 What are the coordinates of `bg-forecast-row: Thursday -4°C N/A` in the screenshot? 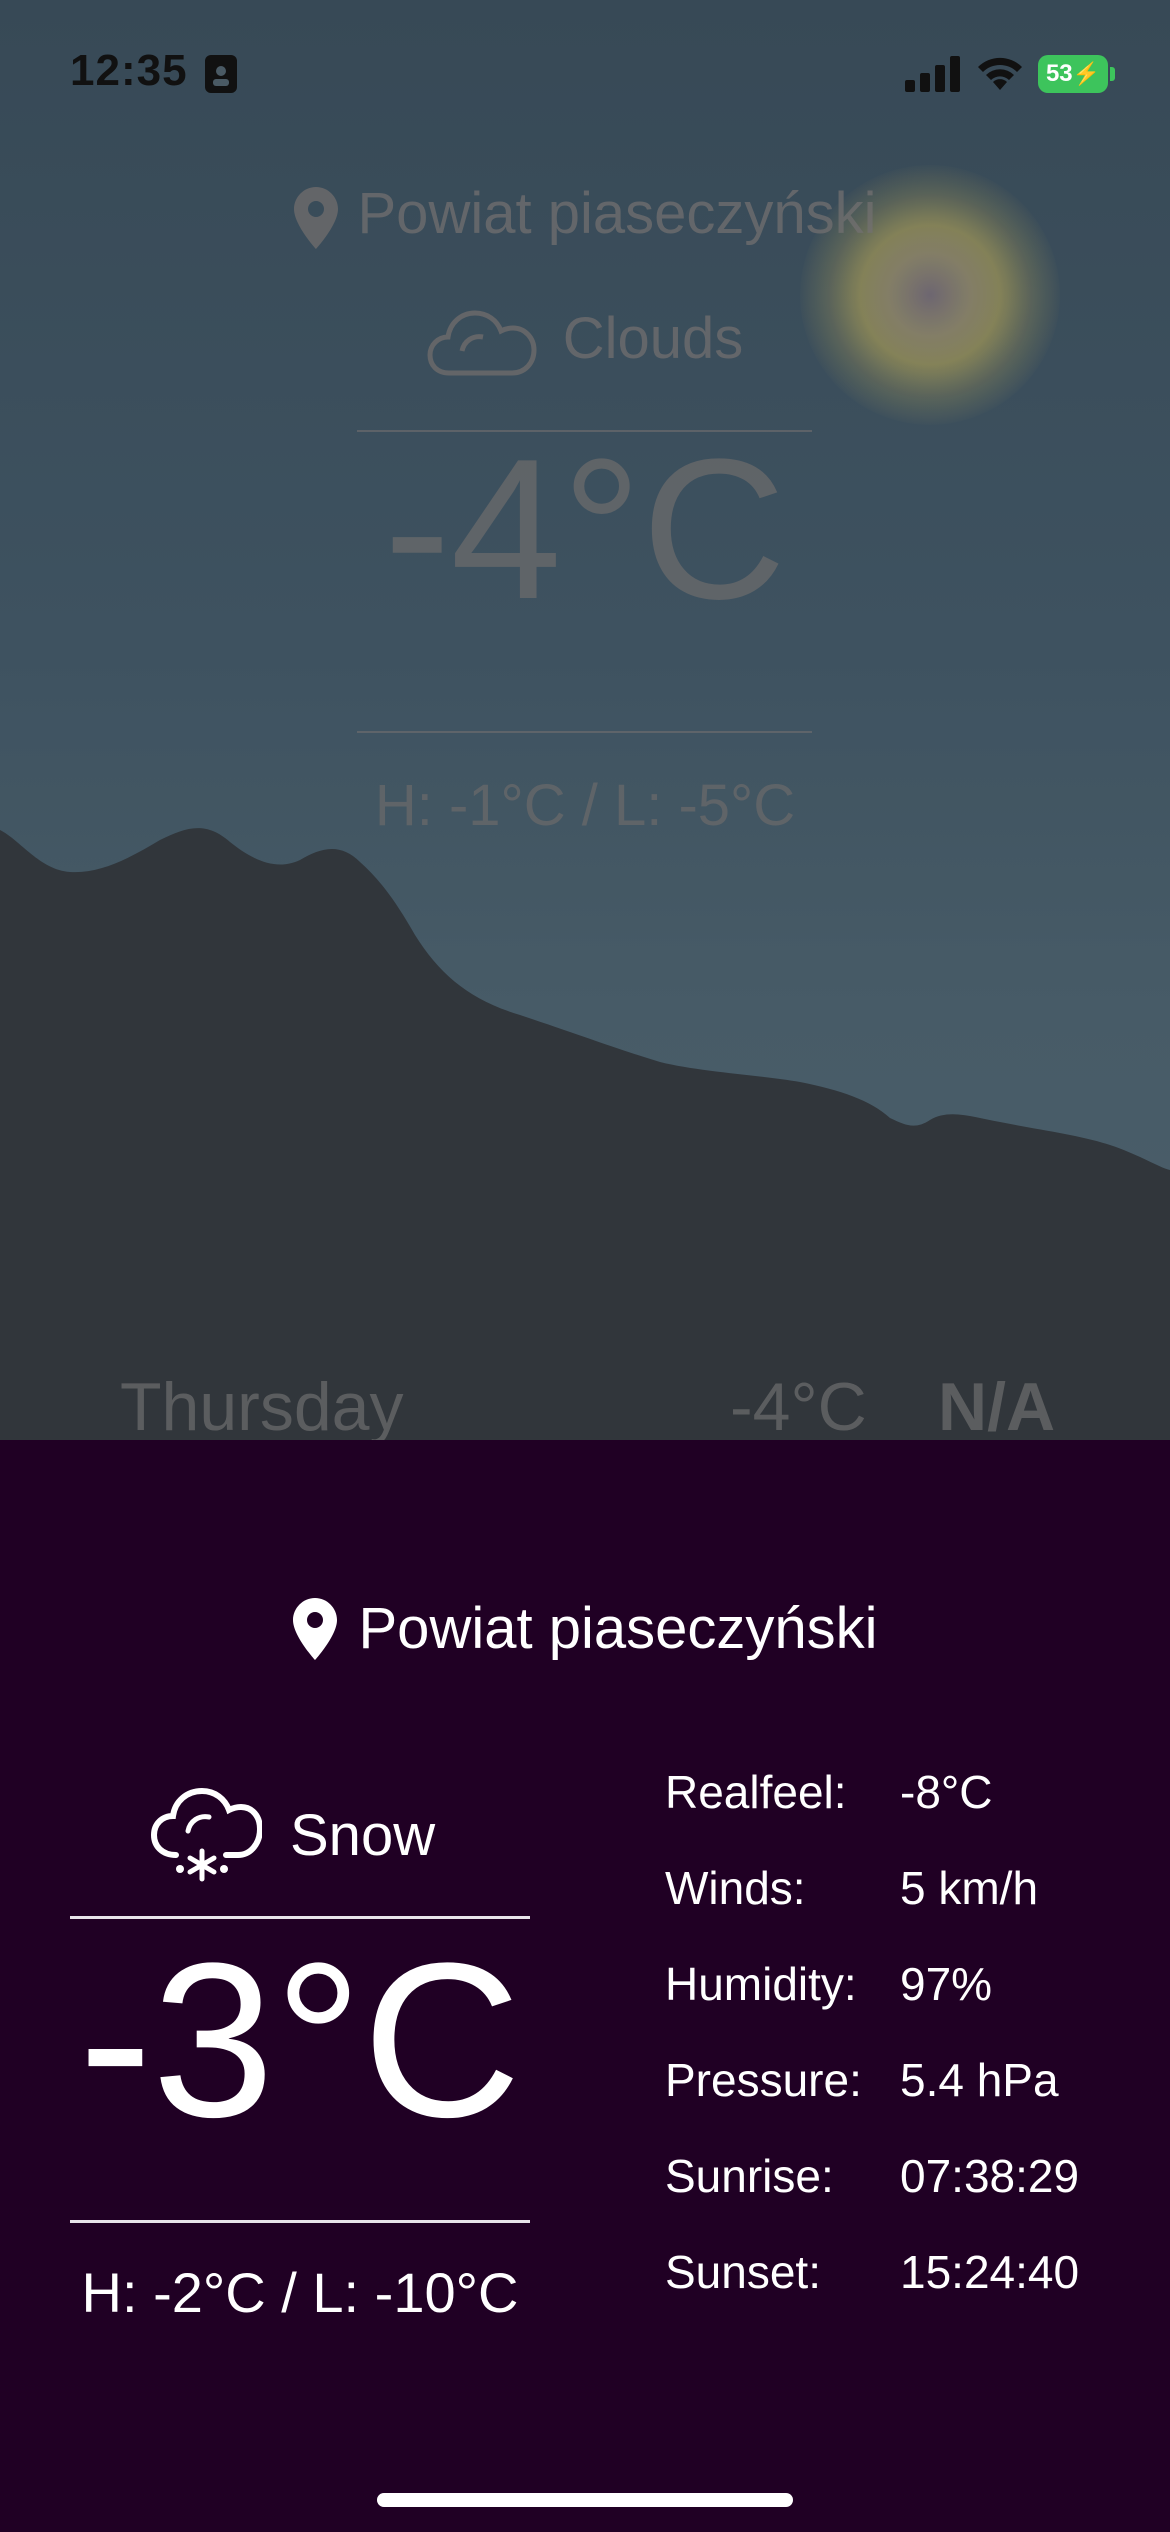 It's located at (595, 1408).